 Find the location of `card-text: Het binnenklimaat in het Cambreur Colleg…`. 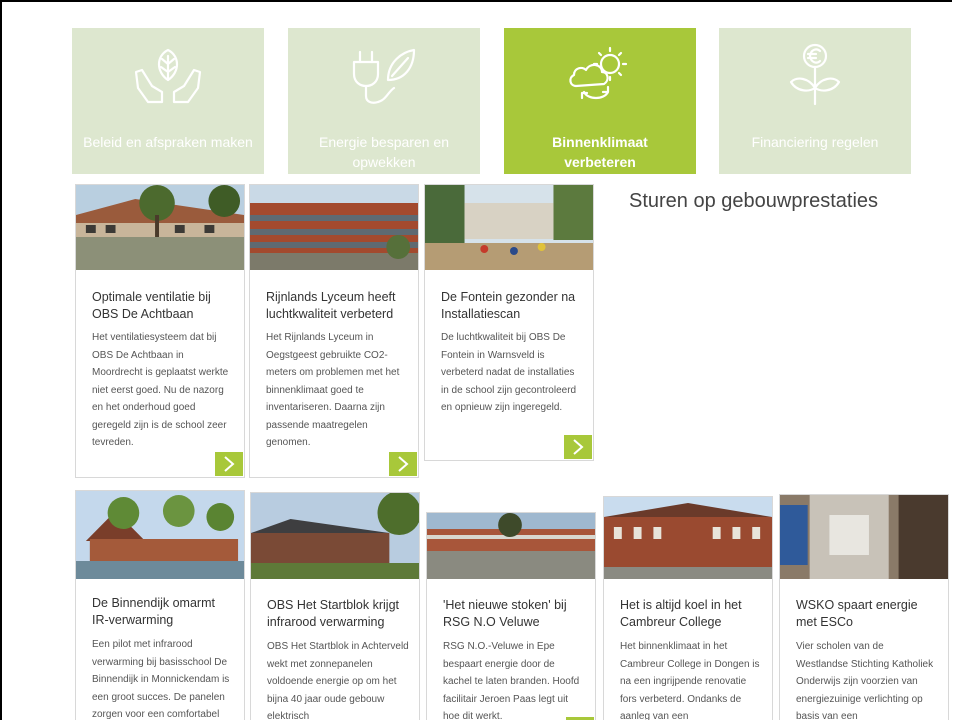

card-text: Het binnenklimaat in het Cambreur Colleg… is located at coordinates (690, 680).